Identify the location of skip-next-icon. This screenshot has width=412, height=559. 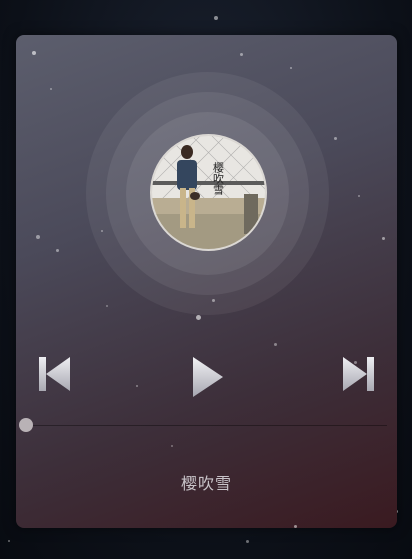
(358, 374).